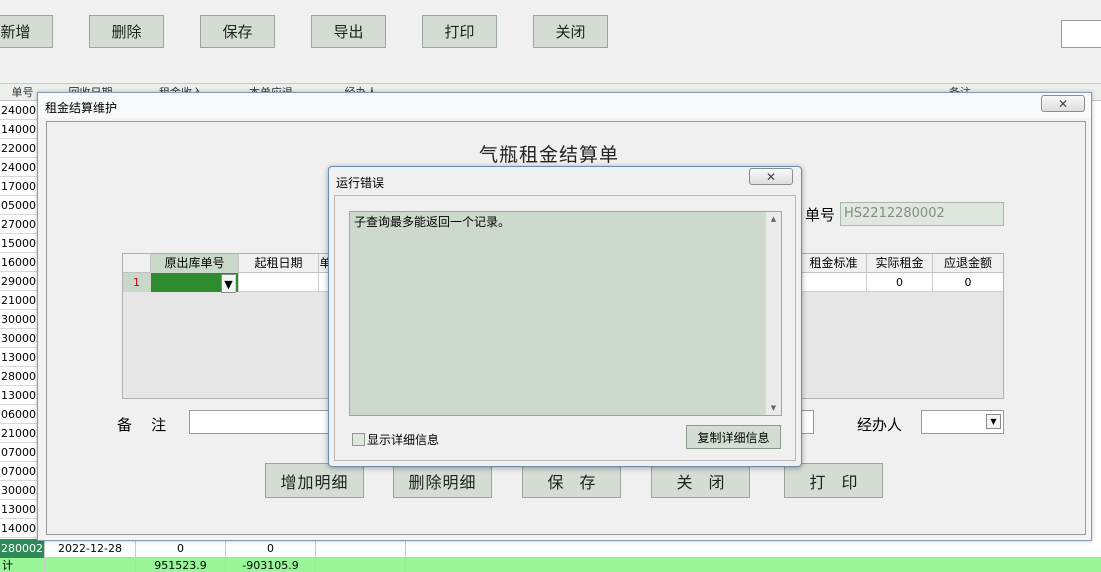  What do you see at coordinates (808, 422) in the screenshot?
I see `remark-input-tail` at bounding box center [808, 422].